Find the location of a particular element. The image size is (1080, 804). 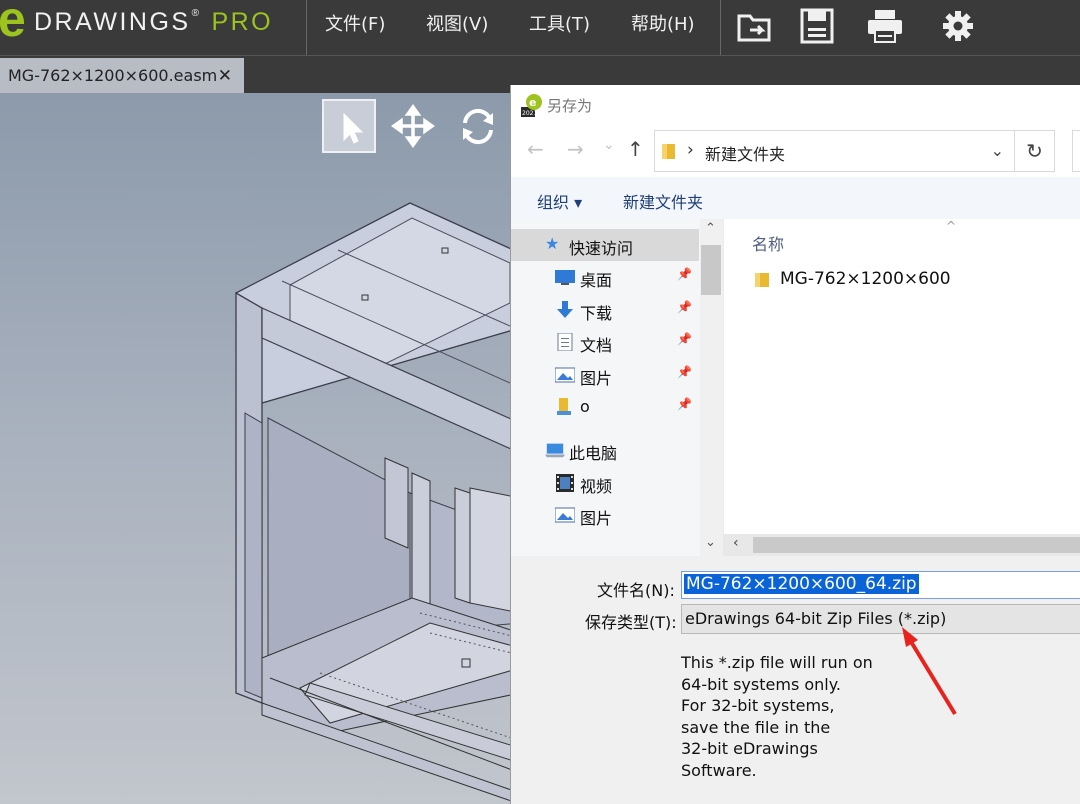

red-annotation-arrow-icon is located at coordinates (929, 671).